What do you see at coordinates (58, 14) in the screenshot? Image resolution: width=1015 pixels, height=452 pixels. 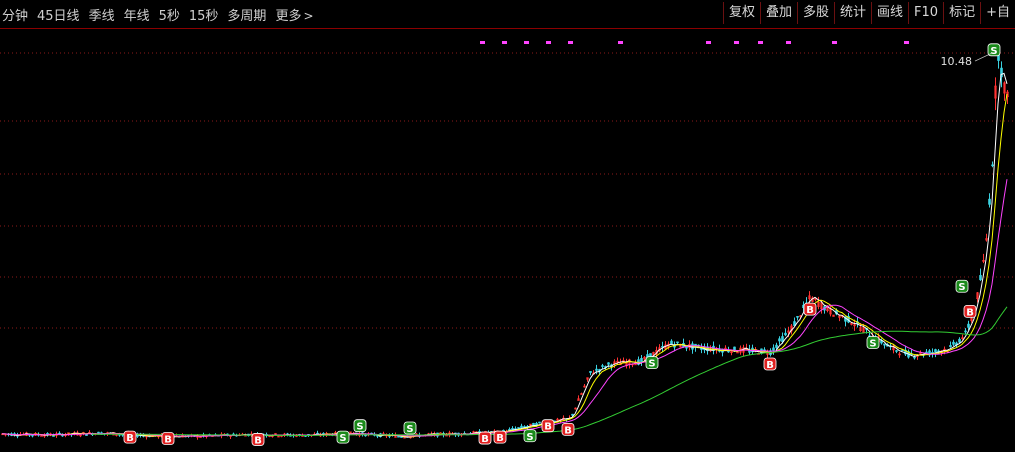 I see `period-45day: 45日线` at bounding box center [58, 14].